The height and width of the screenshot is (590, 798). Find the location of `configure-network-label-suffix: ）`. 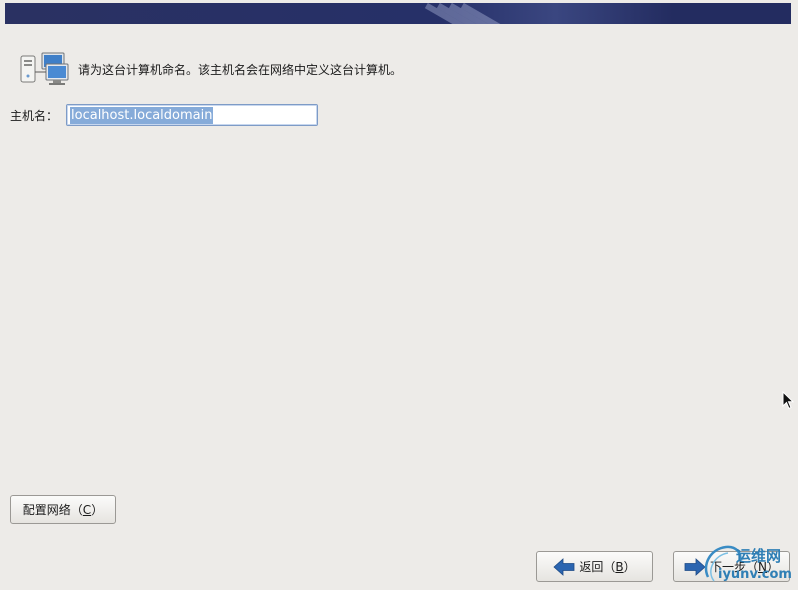

configure-network-label-suffix: ） is located at coordinates (97, 510).